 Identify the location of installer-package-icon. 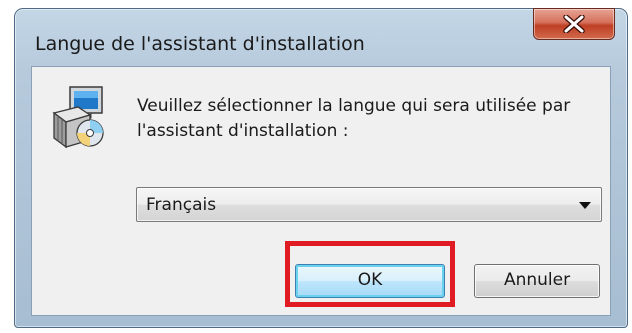
(78, 117).